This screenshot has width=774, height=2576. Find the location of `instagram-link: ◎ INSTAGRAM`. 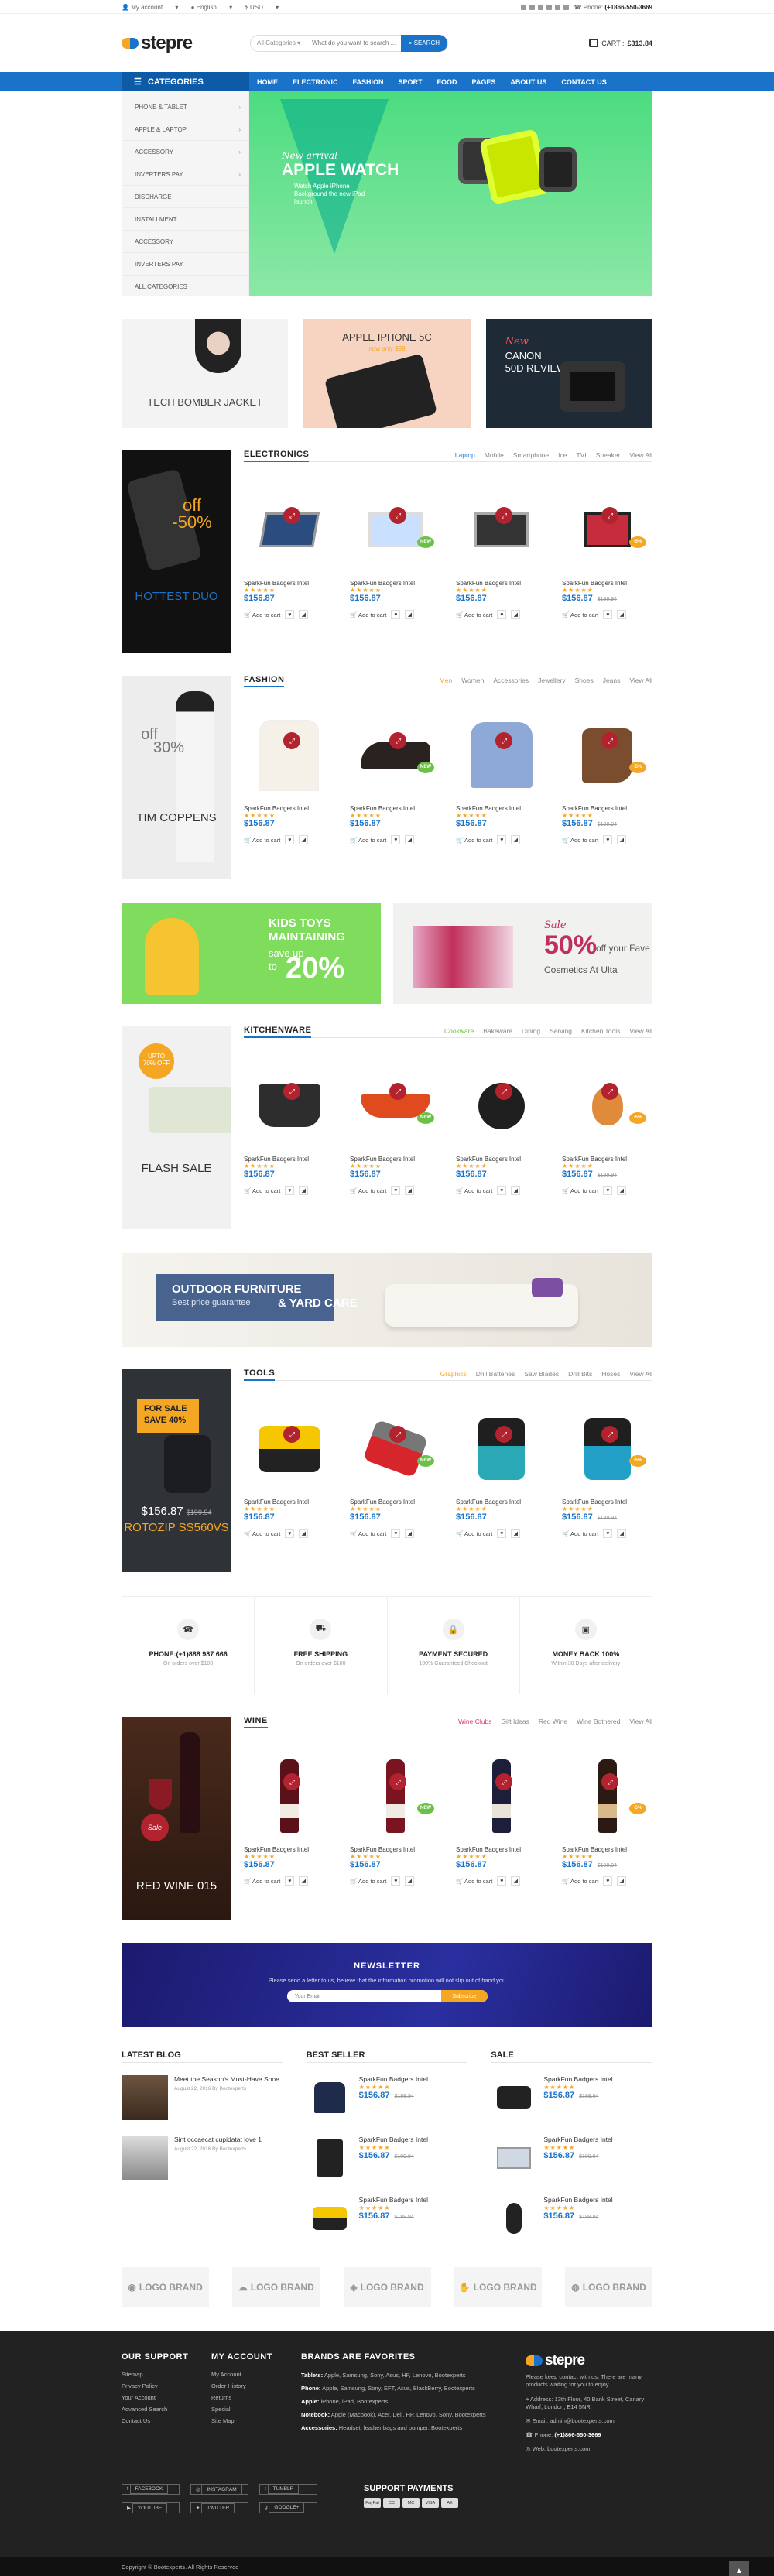

instagram-link: ◎ INSTAGRAM is located at coordinates (219, 2489).